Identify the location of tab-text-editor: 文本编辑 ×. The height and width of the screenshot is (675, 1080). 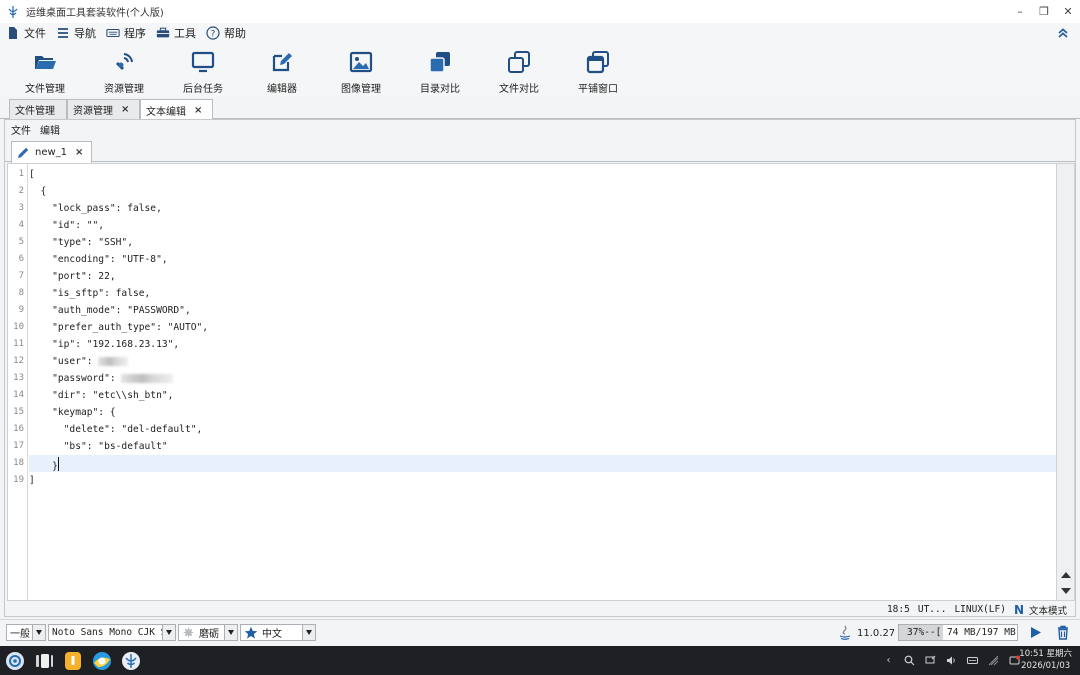
(176, 109).